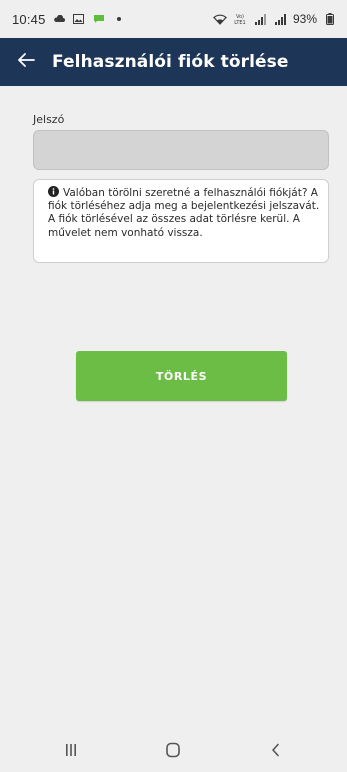  I want to click on nav-bar, so click(173, 752).